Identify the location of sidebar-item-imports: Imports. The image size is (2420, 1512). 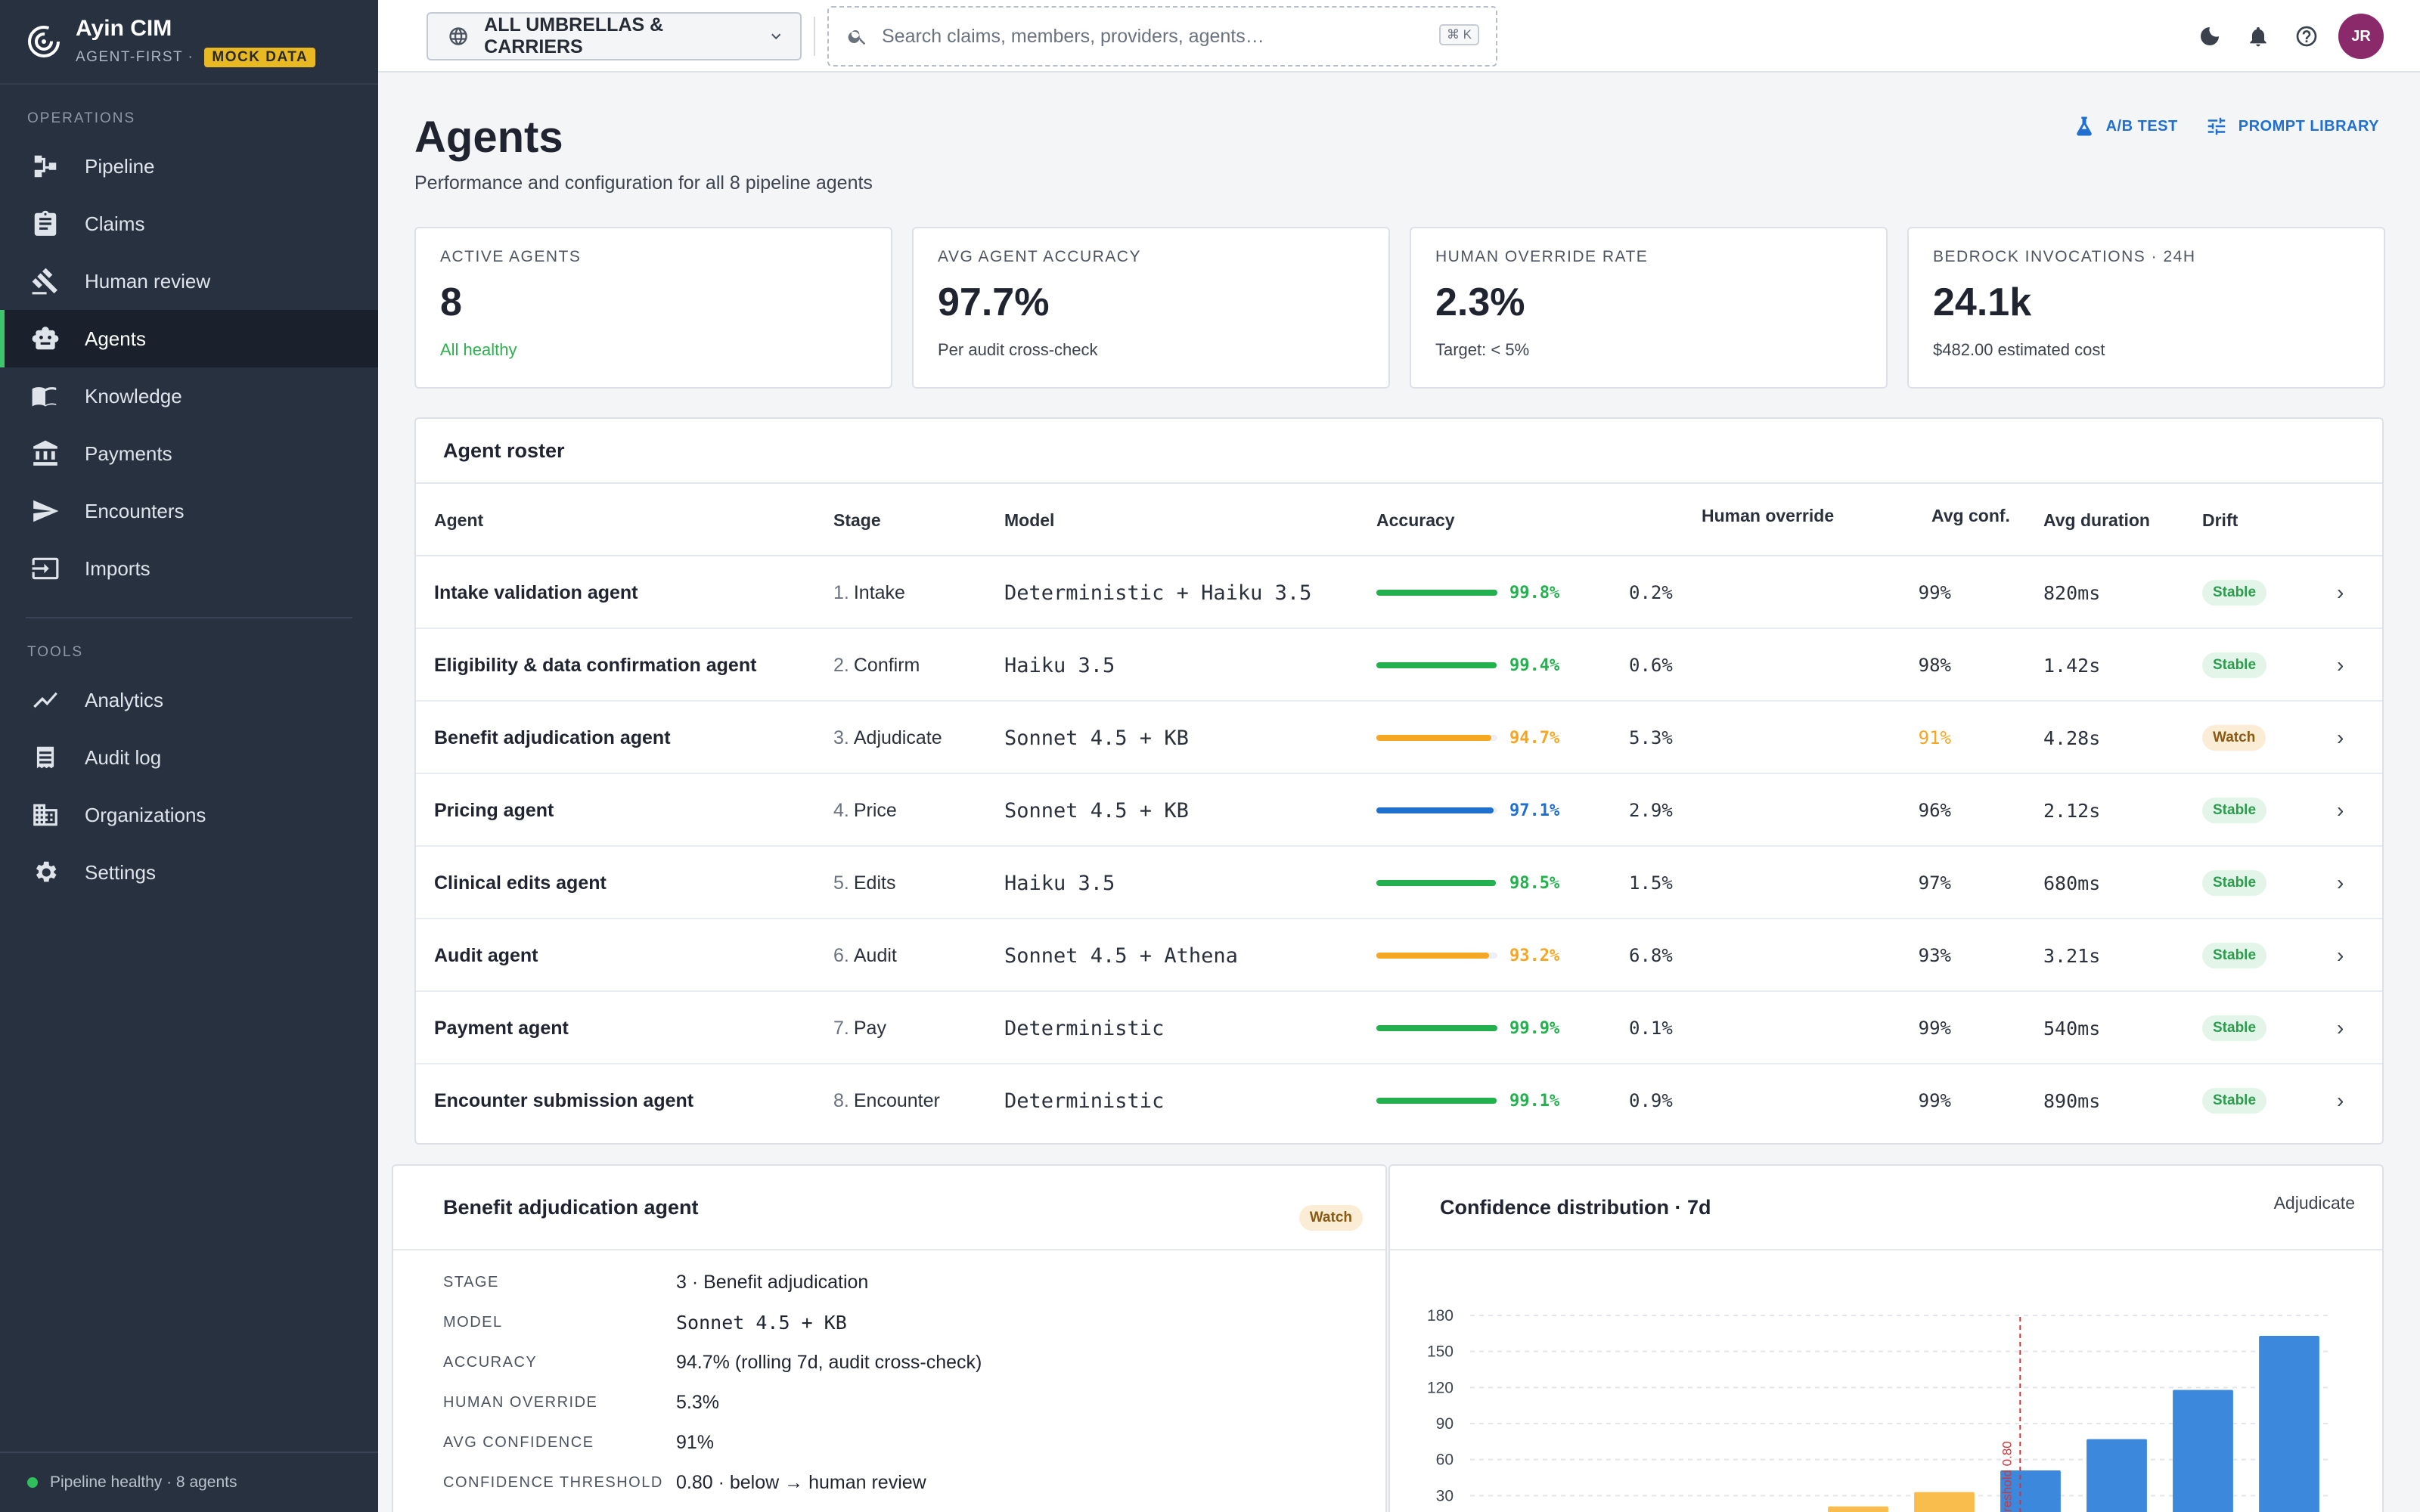
(189, 568).